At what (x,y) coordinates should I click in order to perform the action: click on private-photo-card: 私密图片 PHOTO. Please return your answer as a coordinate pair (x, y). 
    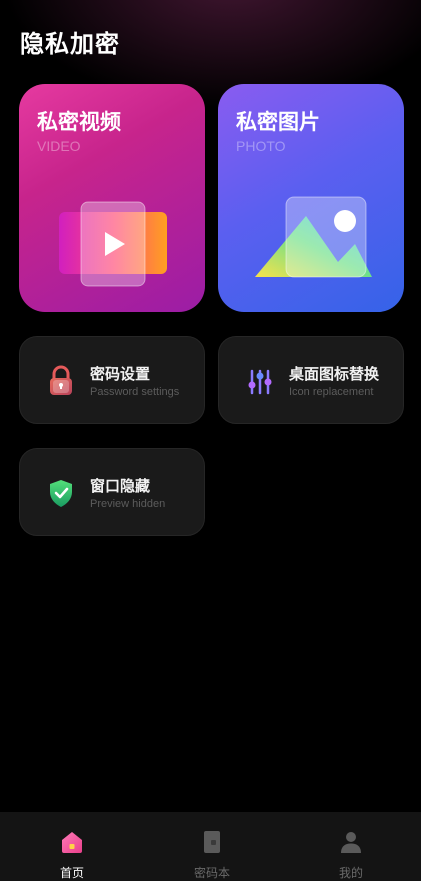
    Looking at the image, I should click on (311, 198).